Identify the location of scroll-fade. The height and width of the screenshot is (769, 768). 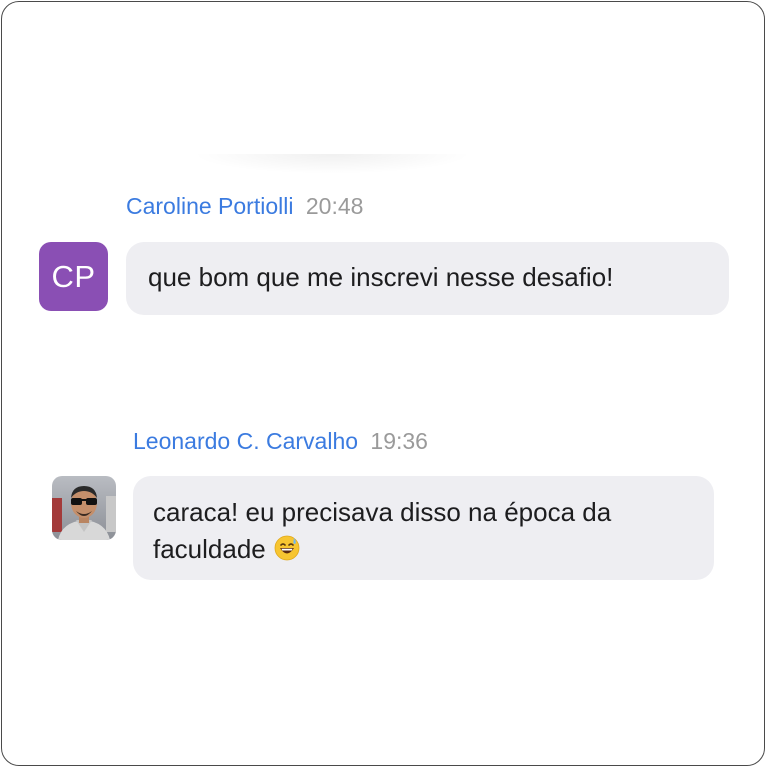
(332, 164).